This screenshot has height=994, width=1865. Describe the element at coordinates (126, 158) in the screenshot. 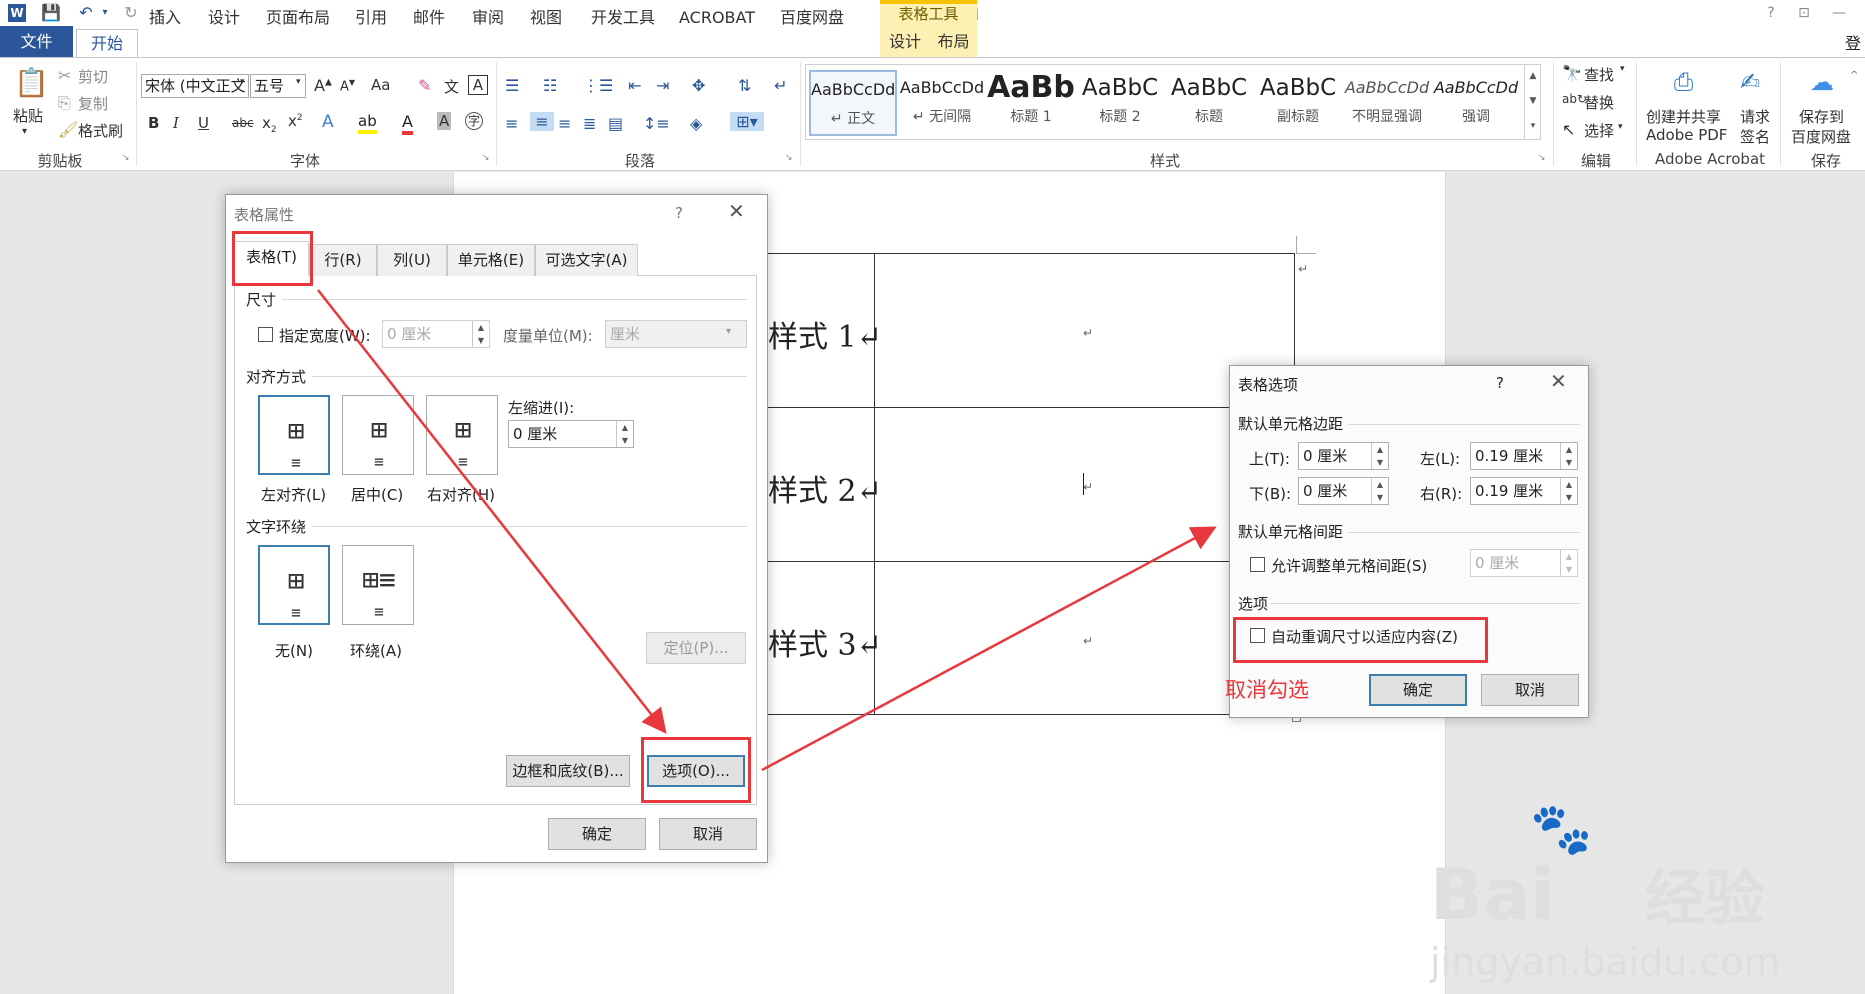

I see `clipboard-launcher-icon: ↘` at that location.